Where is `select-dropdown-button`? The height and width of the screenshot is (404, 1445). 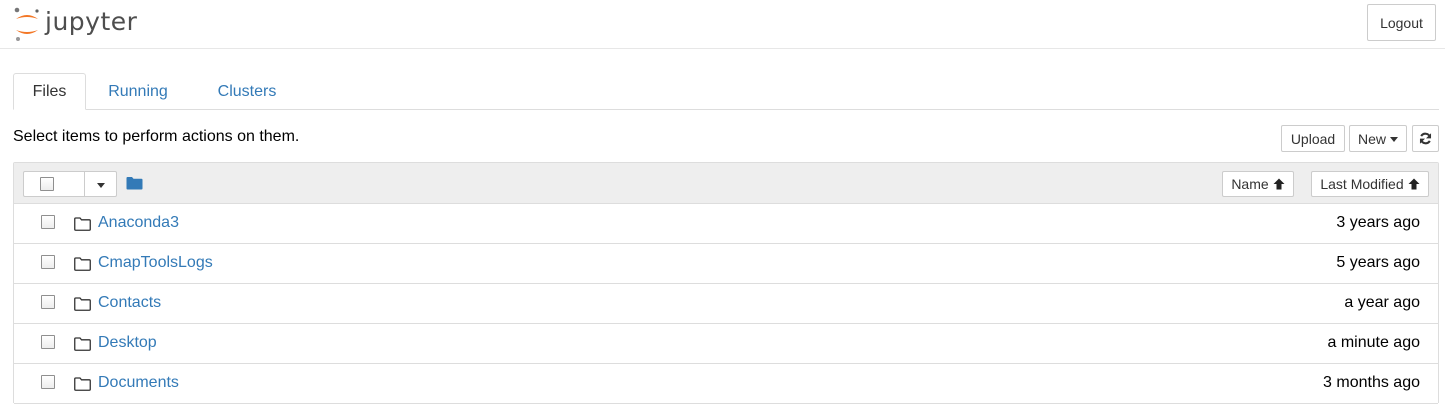 select-dropdown-button is located at coordinates (100, 184).